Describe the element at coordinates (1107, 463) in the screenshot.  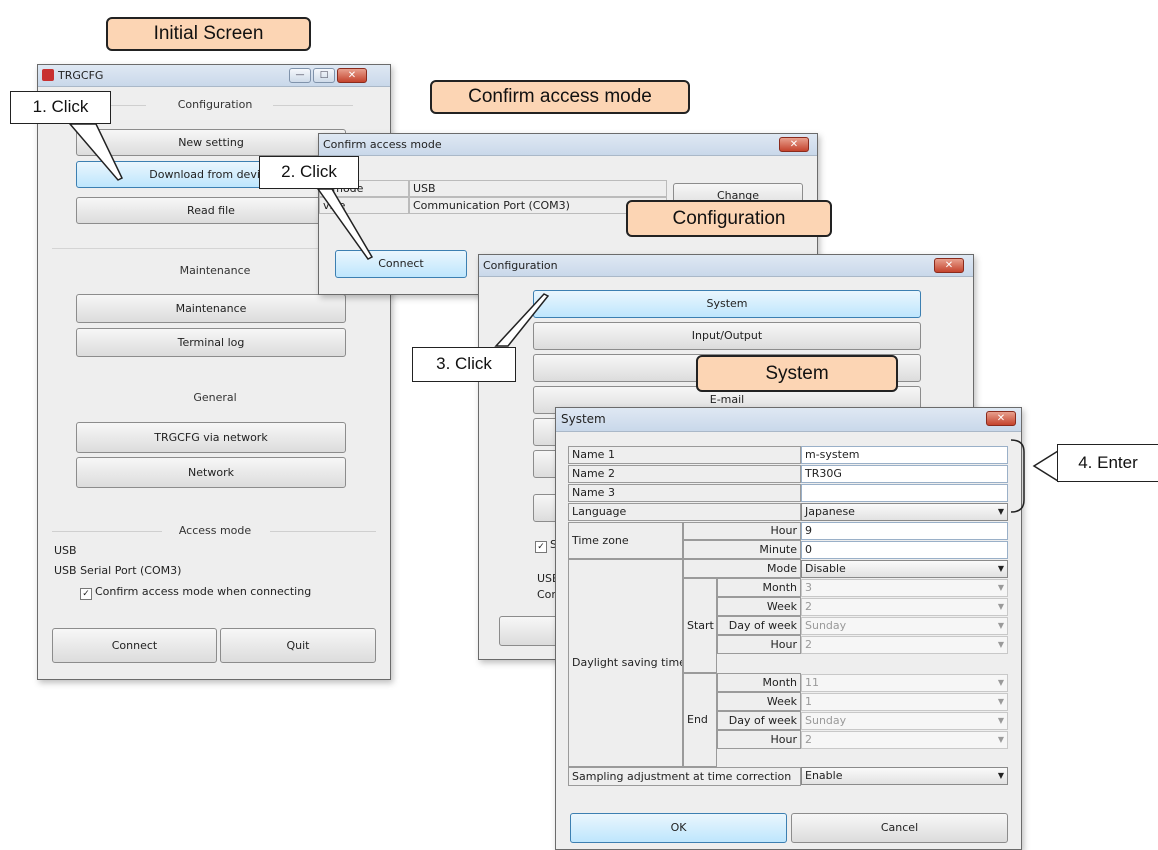
I see `step4-label: 4. Enter` at that location.